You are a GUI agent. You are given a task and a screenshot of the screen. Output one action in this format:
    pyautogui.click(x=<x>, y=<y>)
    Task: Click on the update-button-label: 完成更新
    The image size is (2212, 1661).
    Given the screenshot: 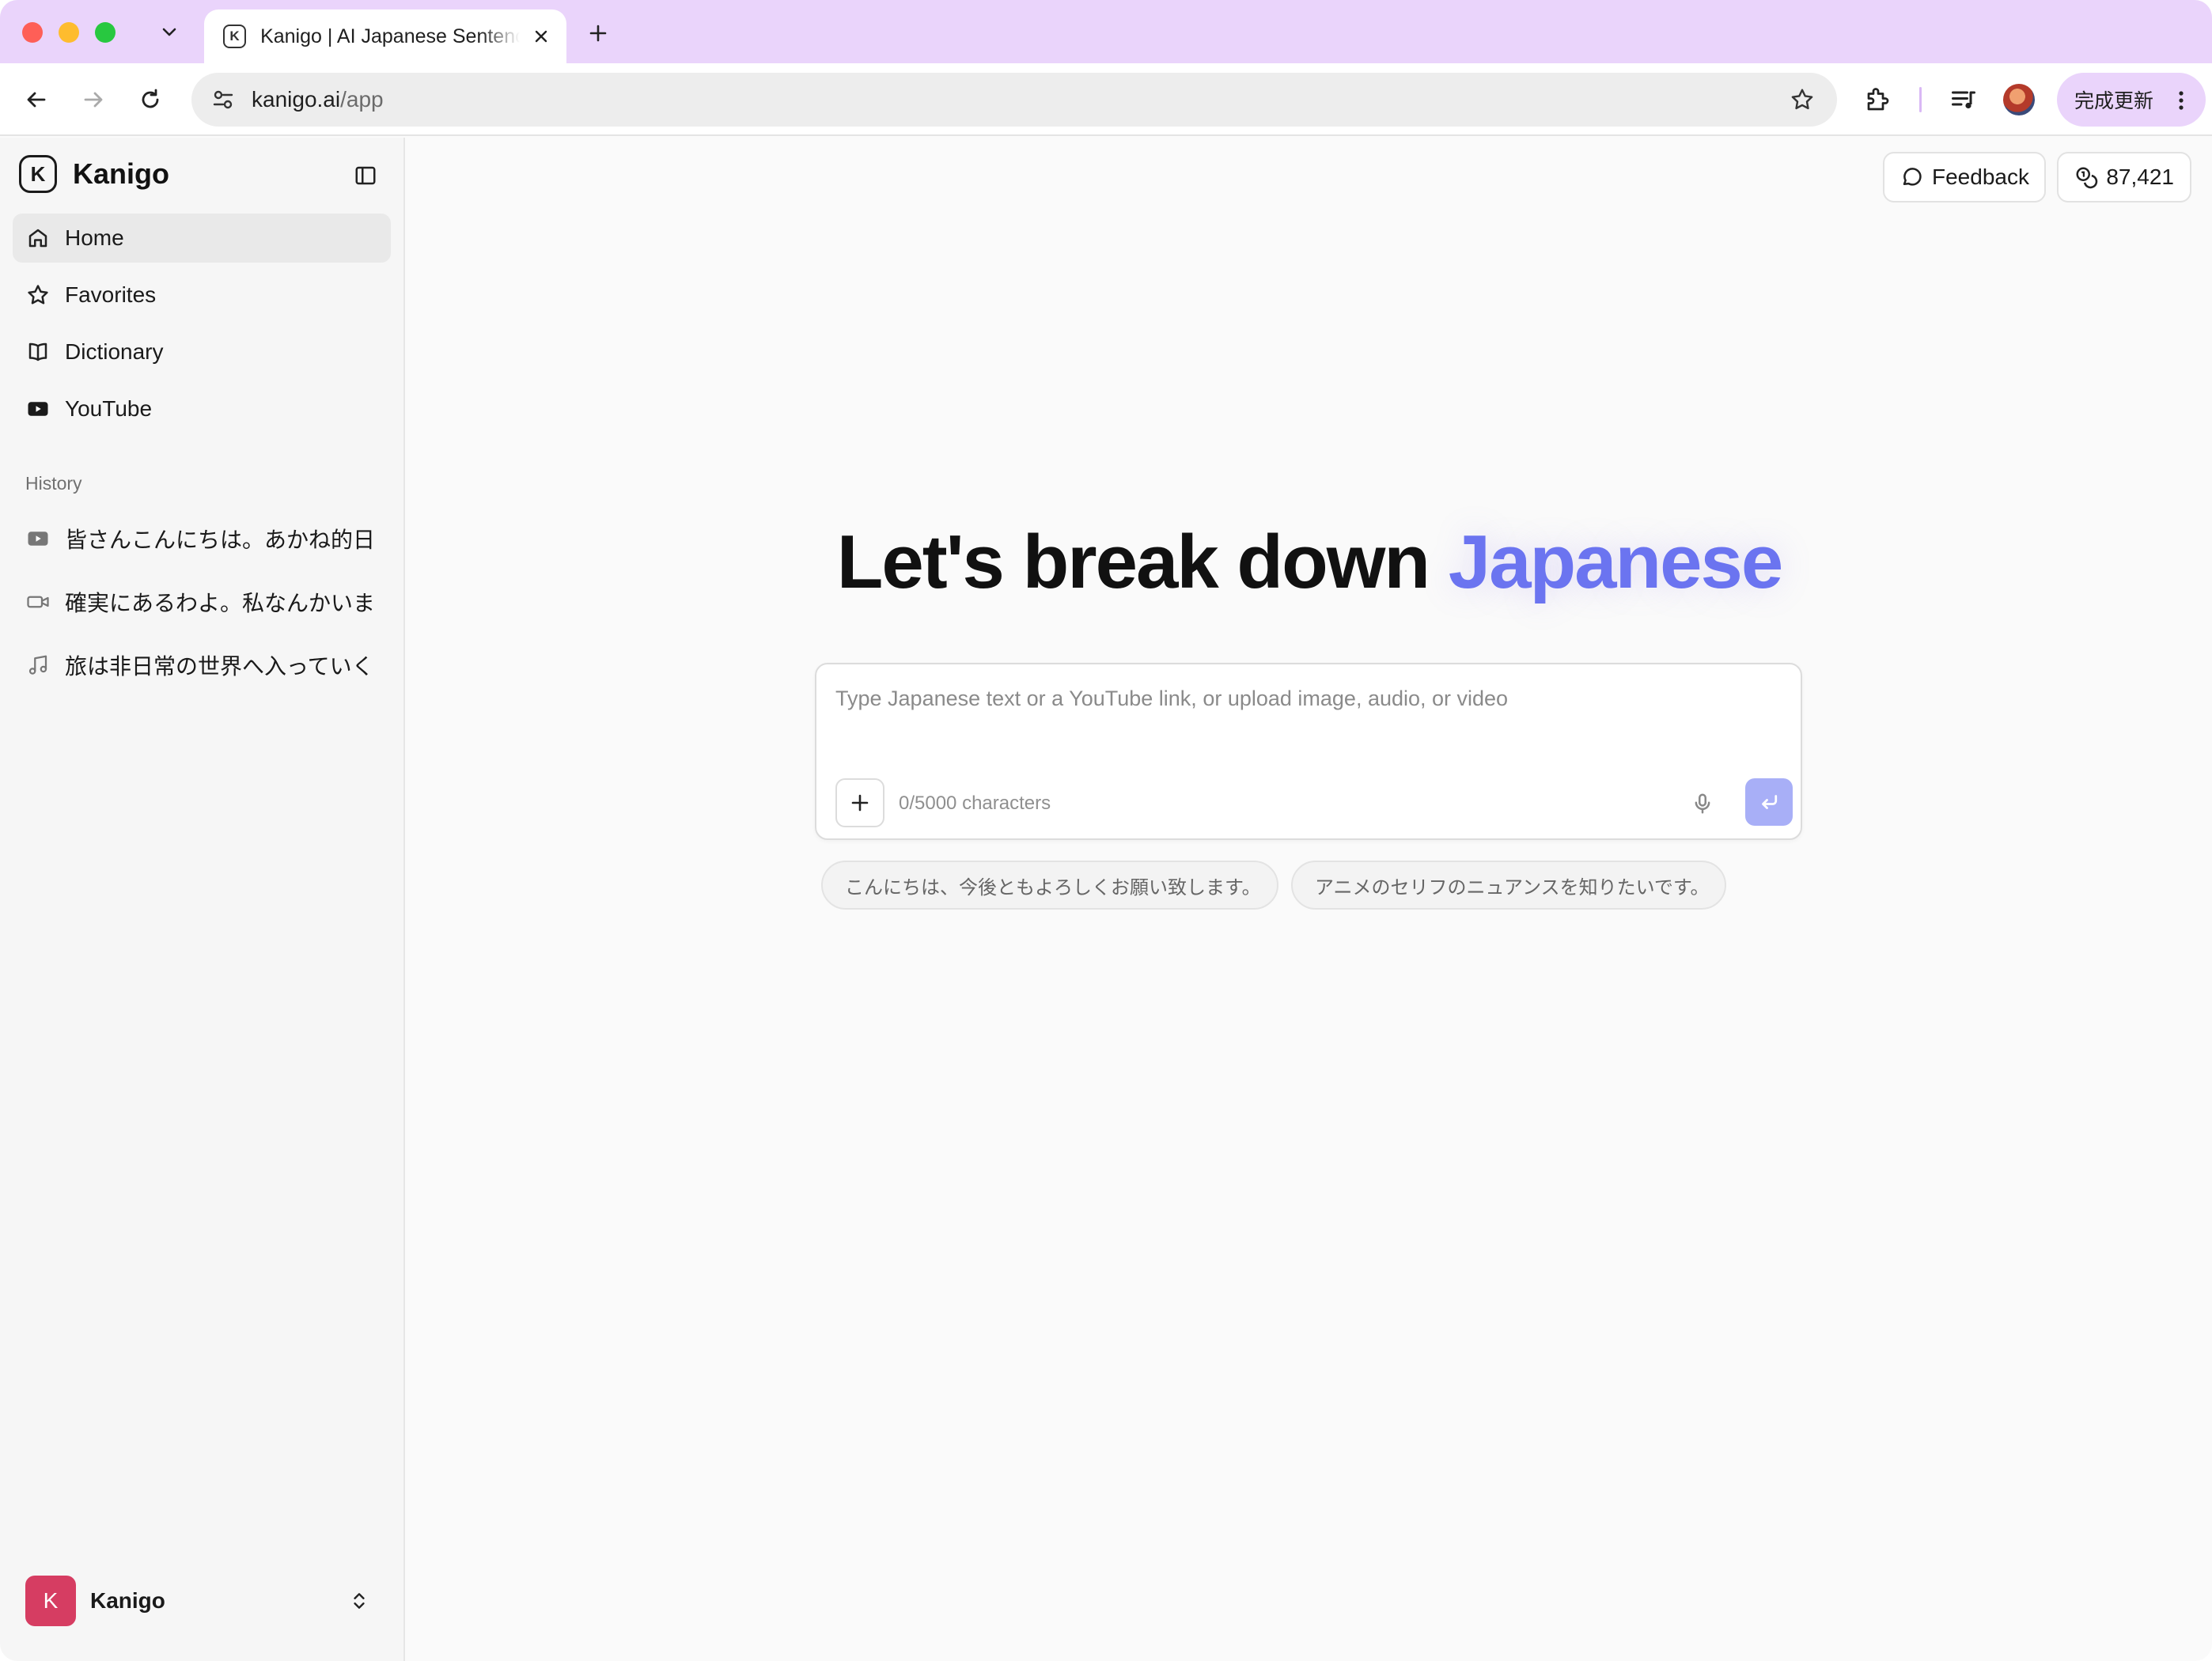 What is the action you would take?
    pyautogui.click(x=2114, y=101)
    